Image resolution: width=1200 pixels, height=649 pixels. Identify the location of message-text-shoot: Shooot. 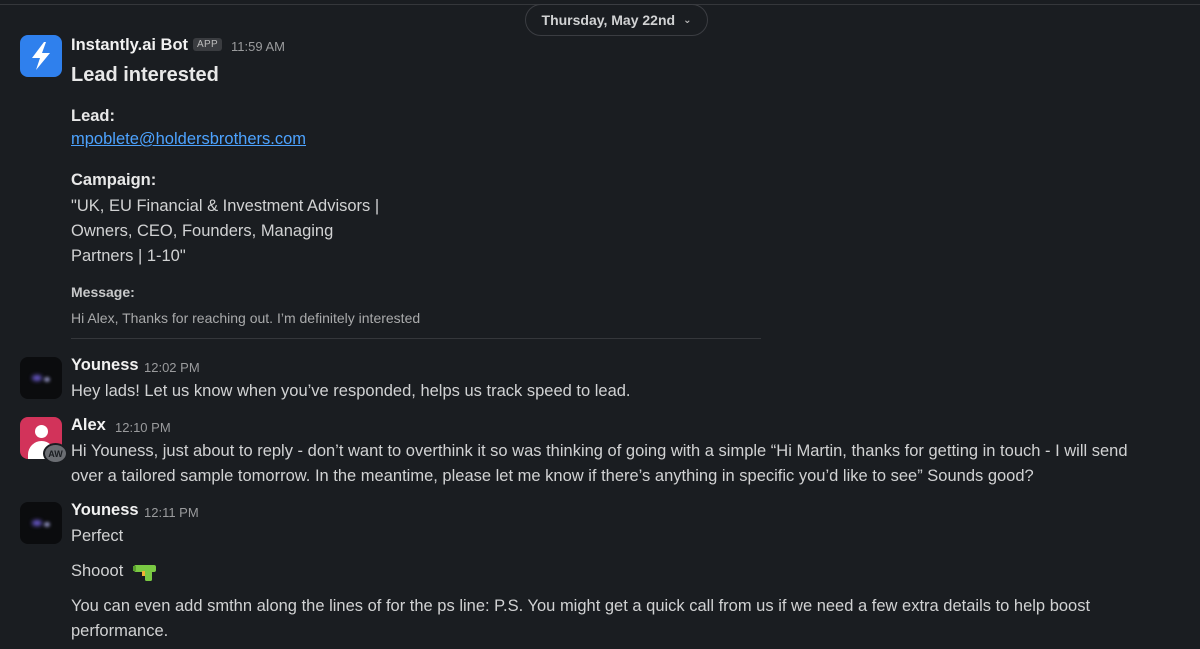
(97, 571).